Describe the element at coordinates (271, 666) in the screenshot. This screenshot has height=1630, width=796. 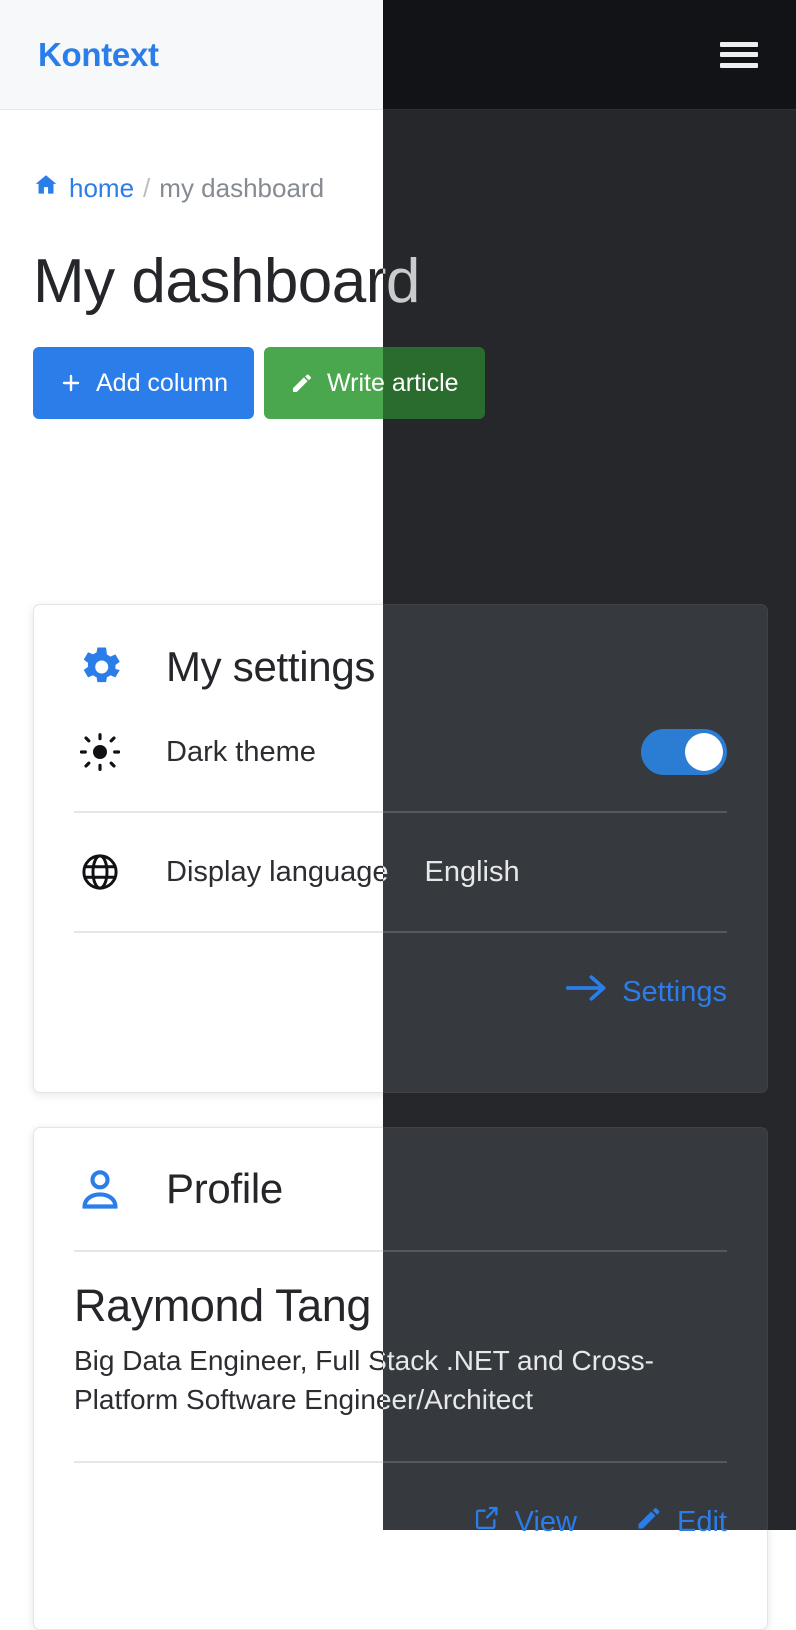
I see `settings-card-title: My settings` at that location.